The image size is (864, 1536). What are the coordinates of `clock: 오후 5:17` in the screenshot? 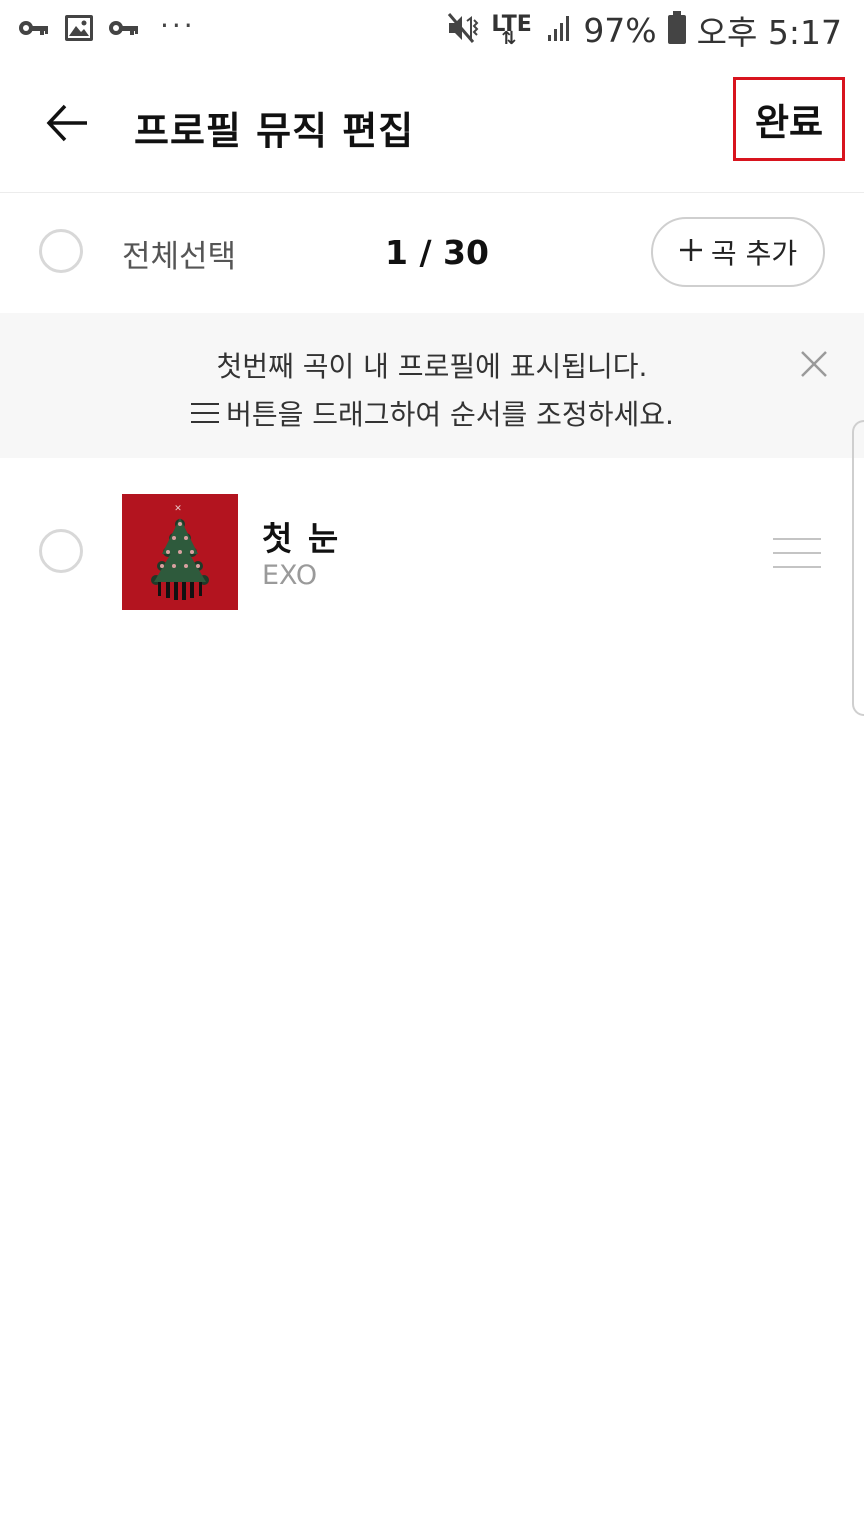 It's located at (769, 32).